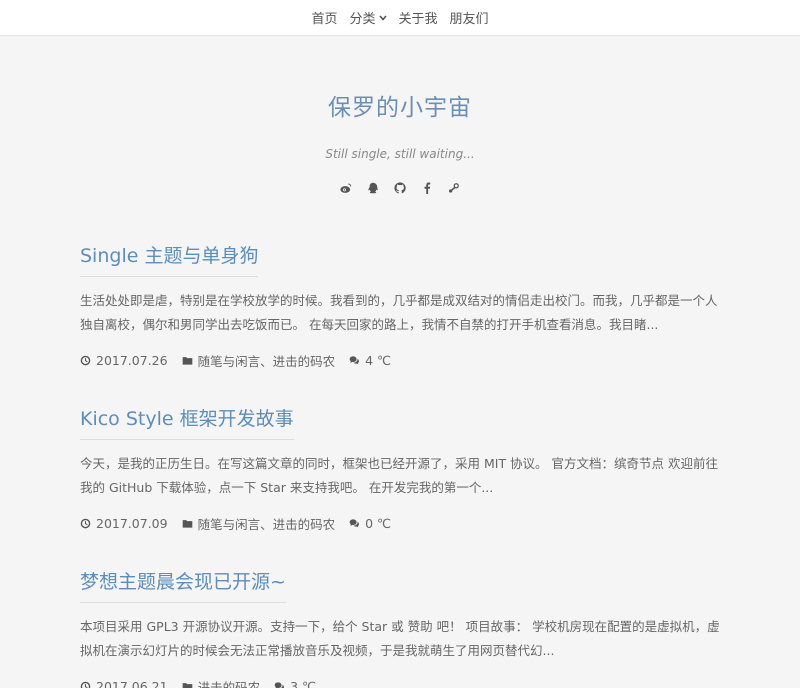 The image size is (800, 688). What do you see at coordinates (469, 17) in the screenshot?
I see `nav-item-friends: 朋友们` at bounding box center [469, 17].